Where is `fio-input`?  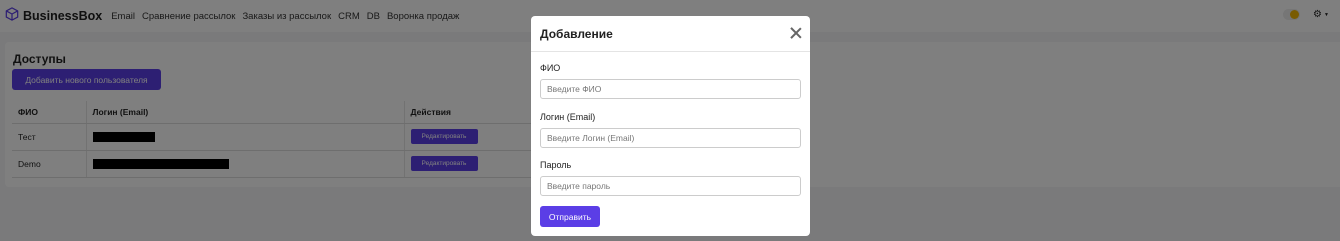 fio-input is located at coordinates (670, 89).